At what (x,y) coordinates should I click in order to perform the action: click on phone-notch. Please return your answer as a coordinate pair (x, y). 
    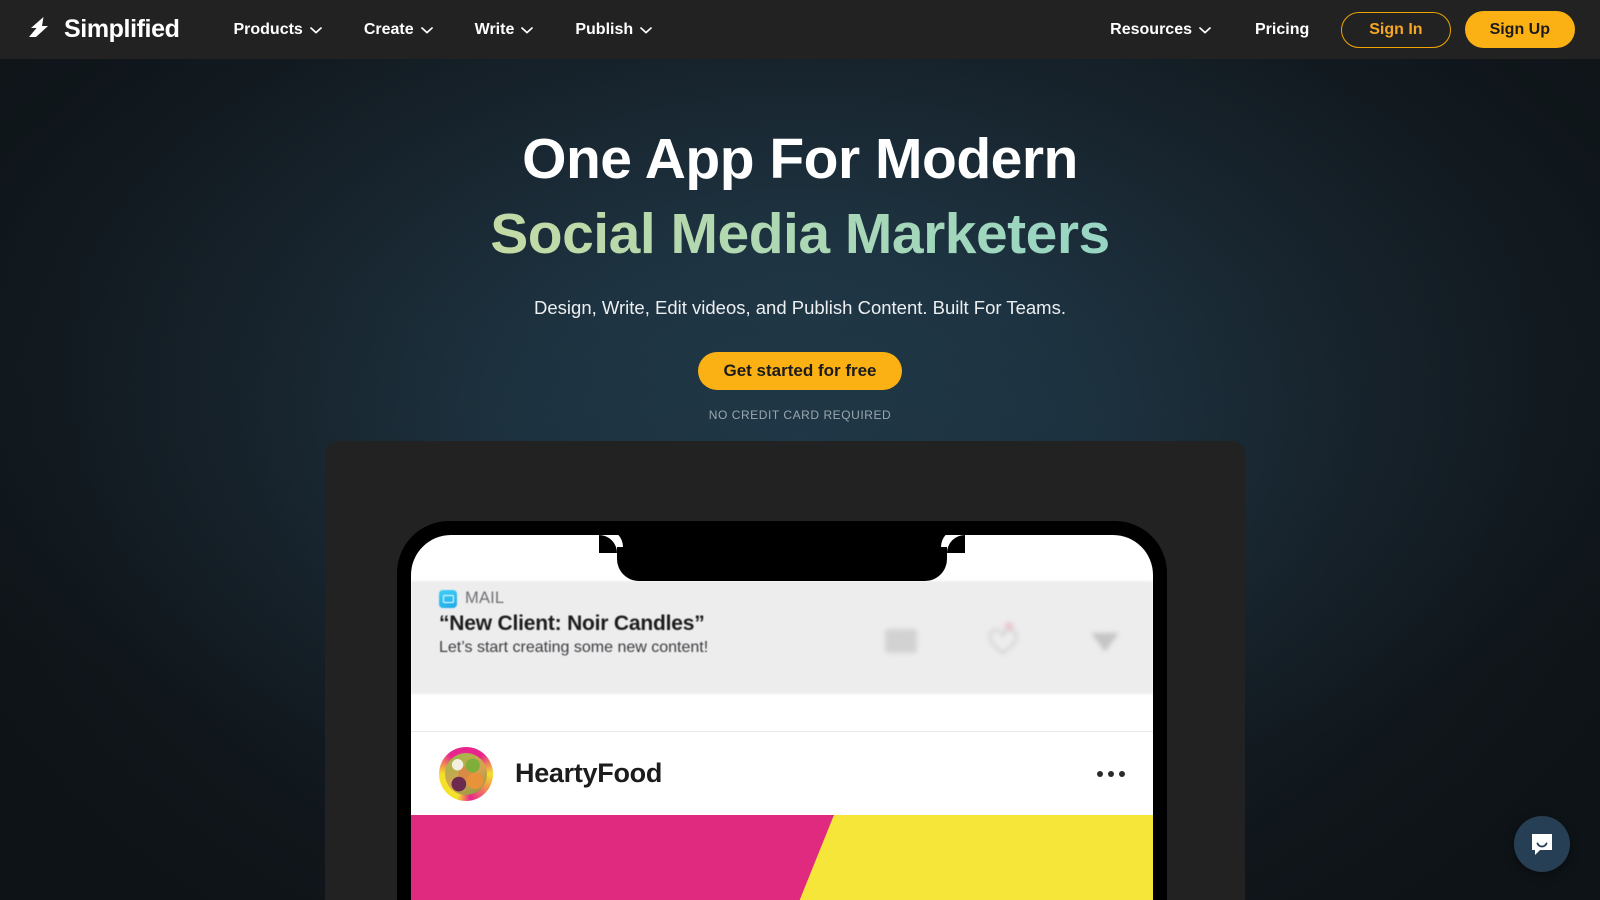
    Looking at the image, I should click on (782, 558).